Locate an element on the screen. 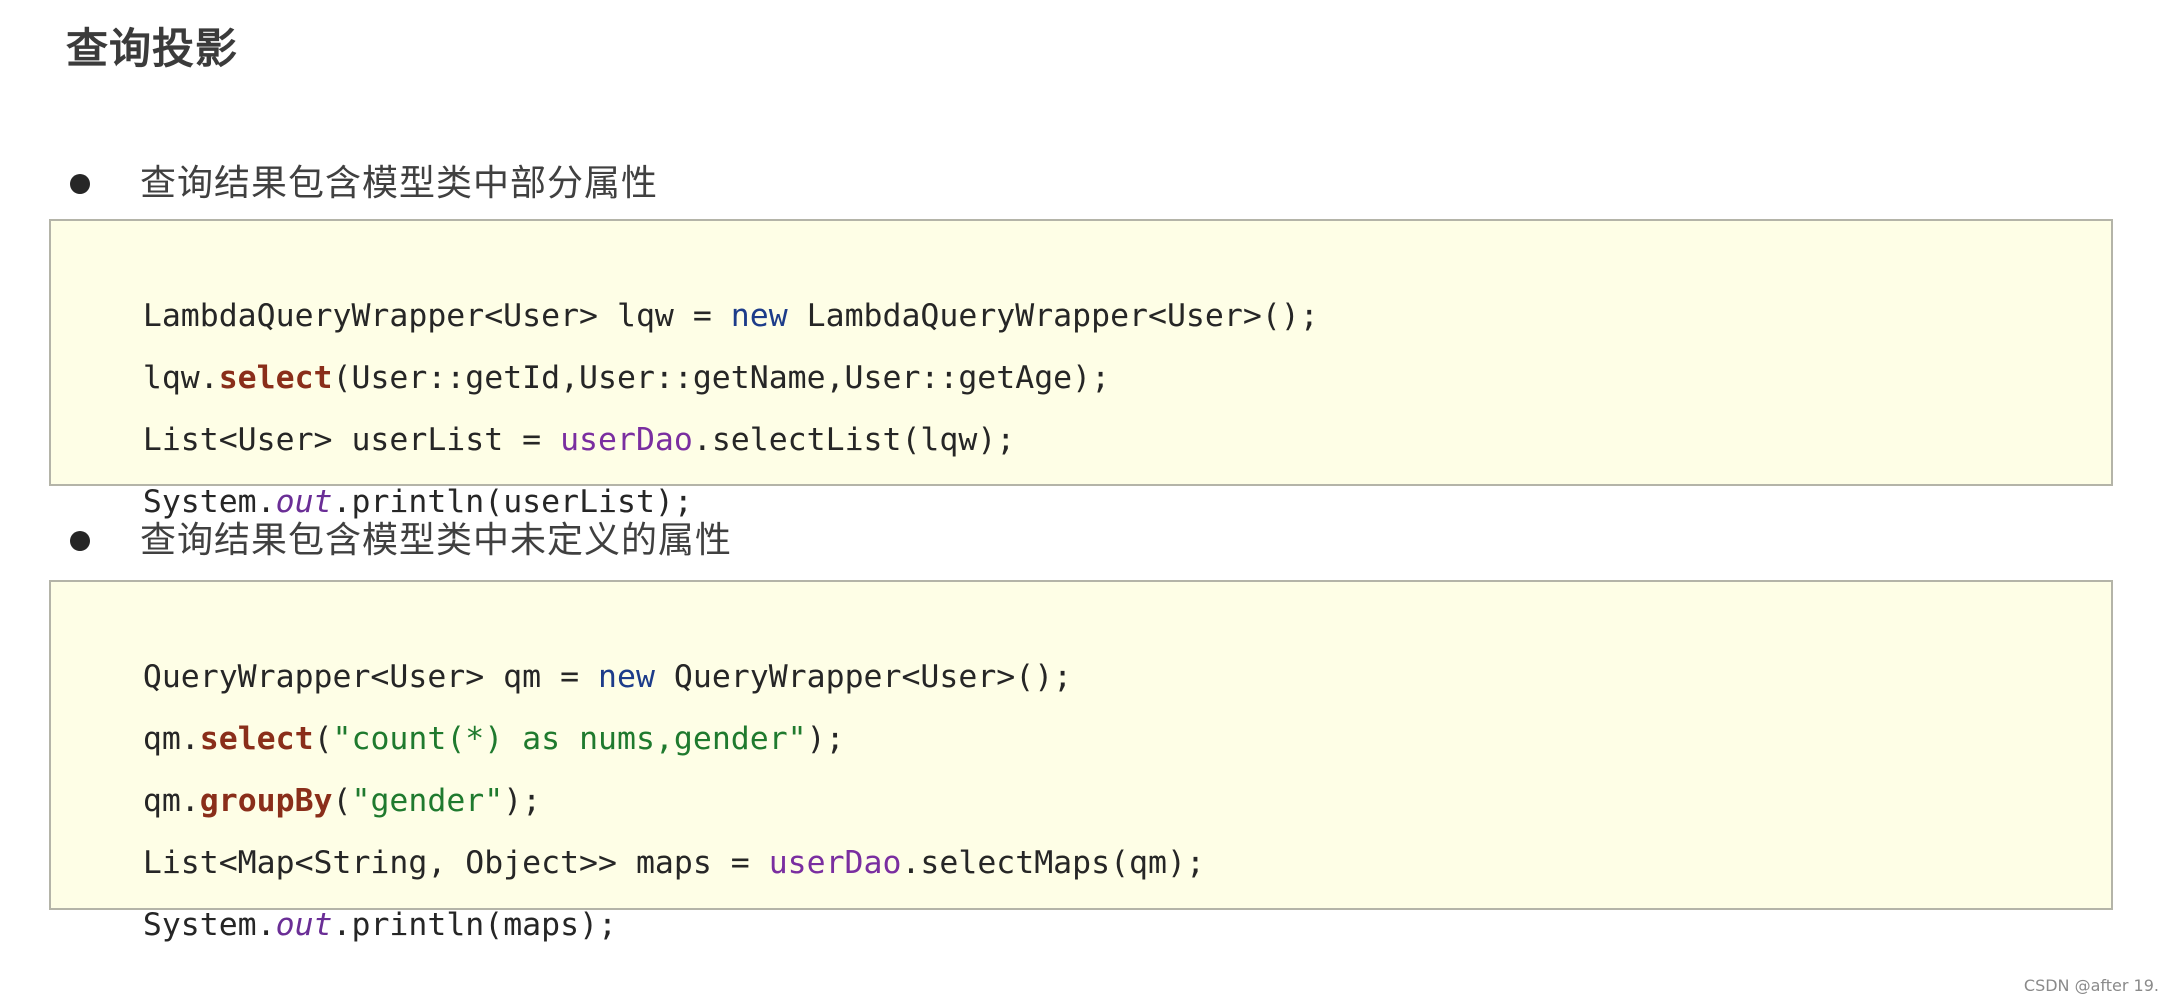  code-token-field: userDao is located at coordinates (835, 863).